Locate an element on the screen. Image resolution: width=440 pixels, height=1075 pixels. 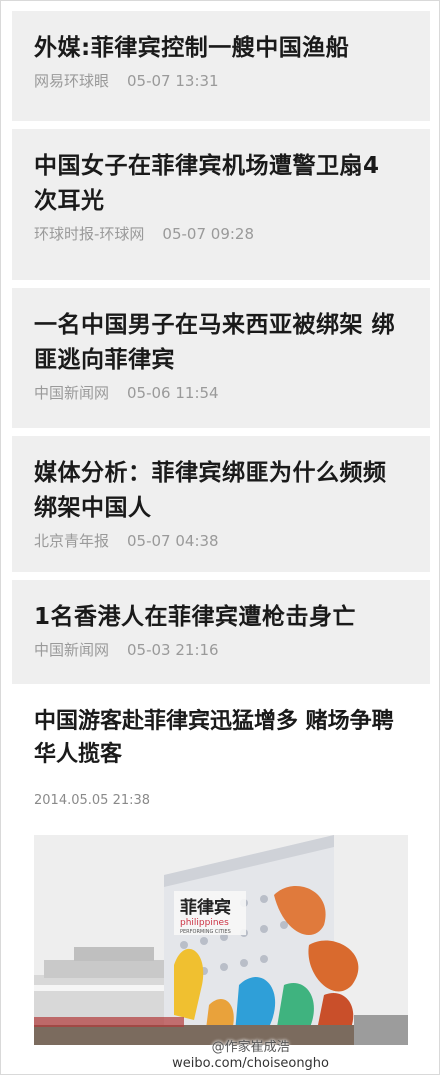
article-title: 外媒:菲律宾控制一艘中国渔船 is located at coordinates (192, 48).